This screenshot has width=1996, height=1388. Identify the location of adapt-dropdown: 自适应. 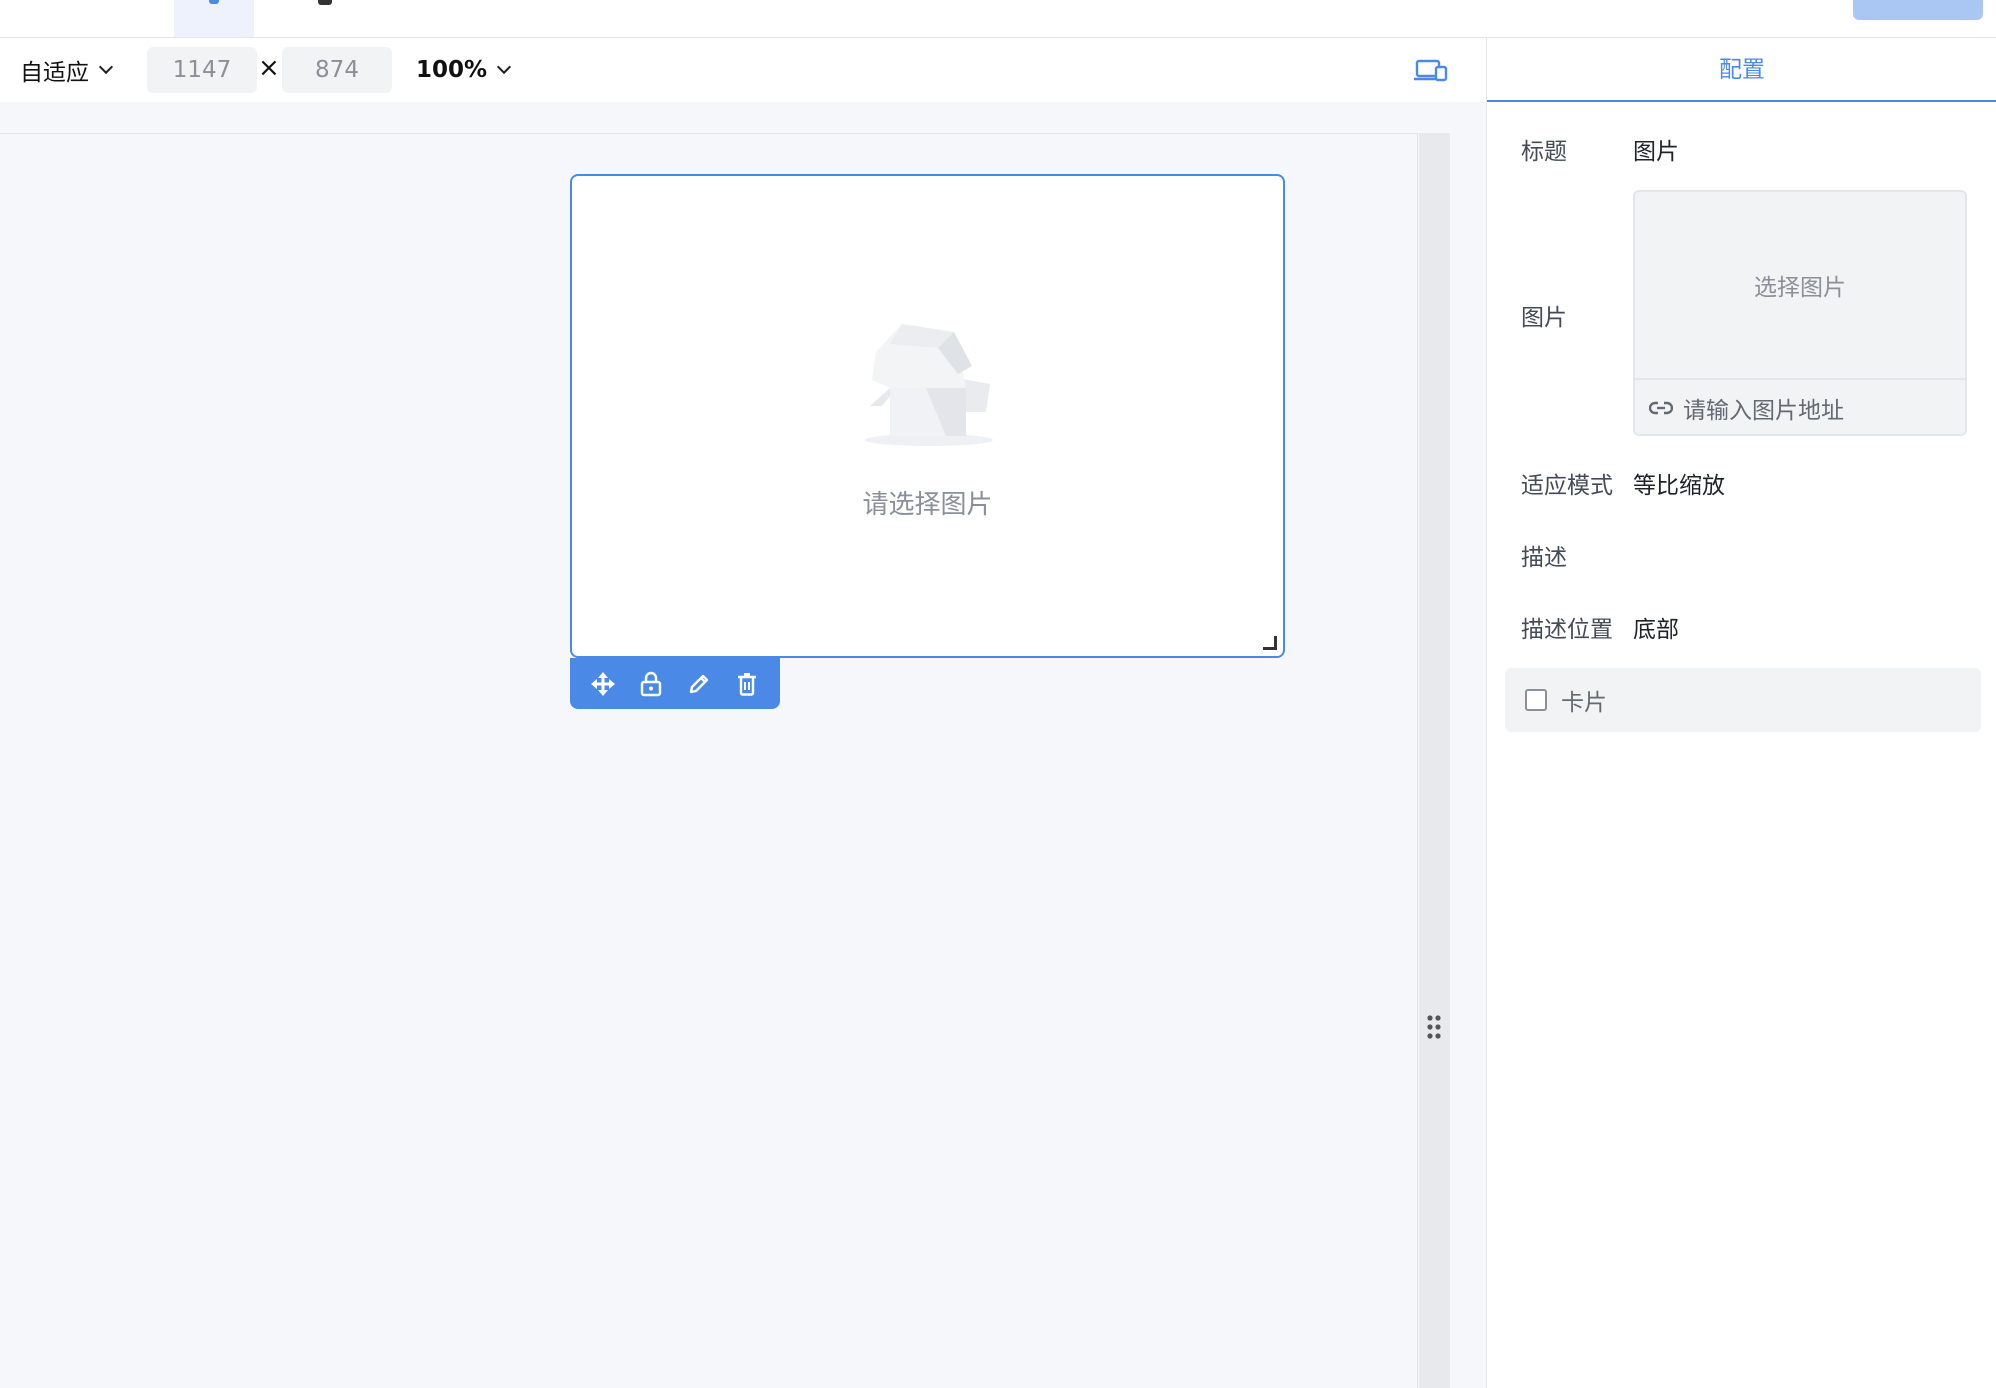
(67, 70).